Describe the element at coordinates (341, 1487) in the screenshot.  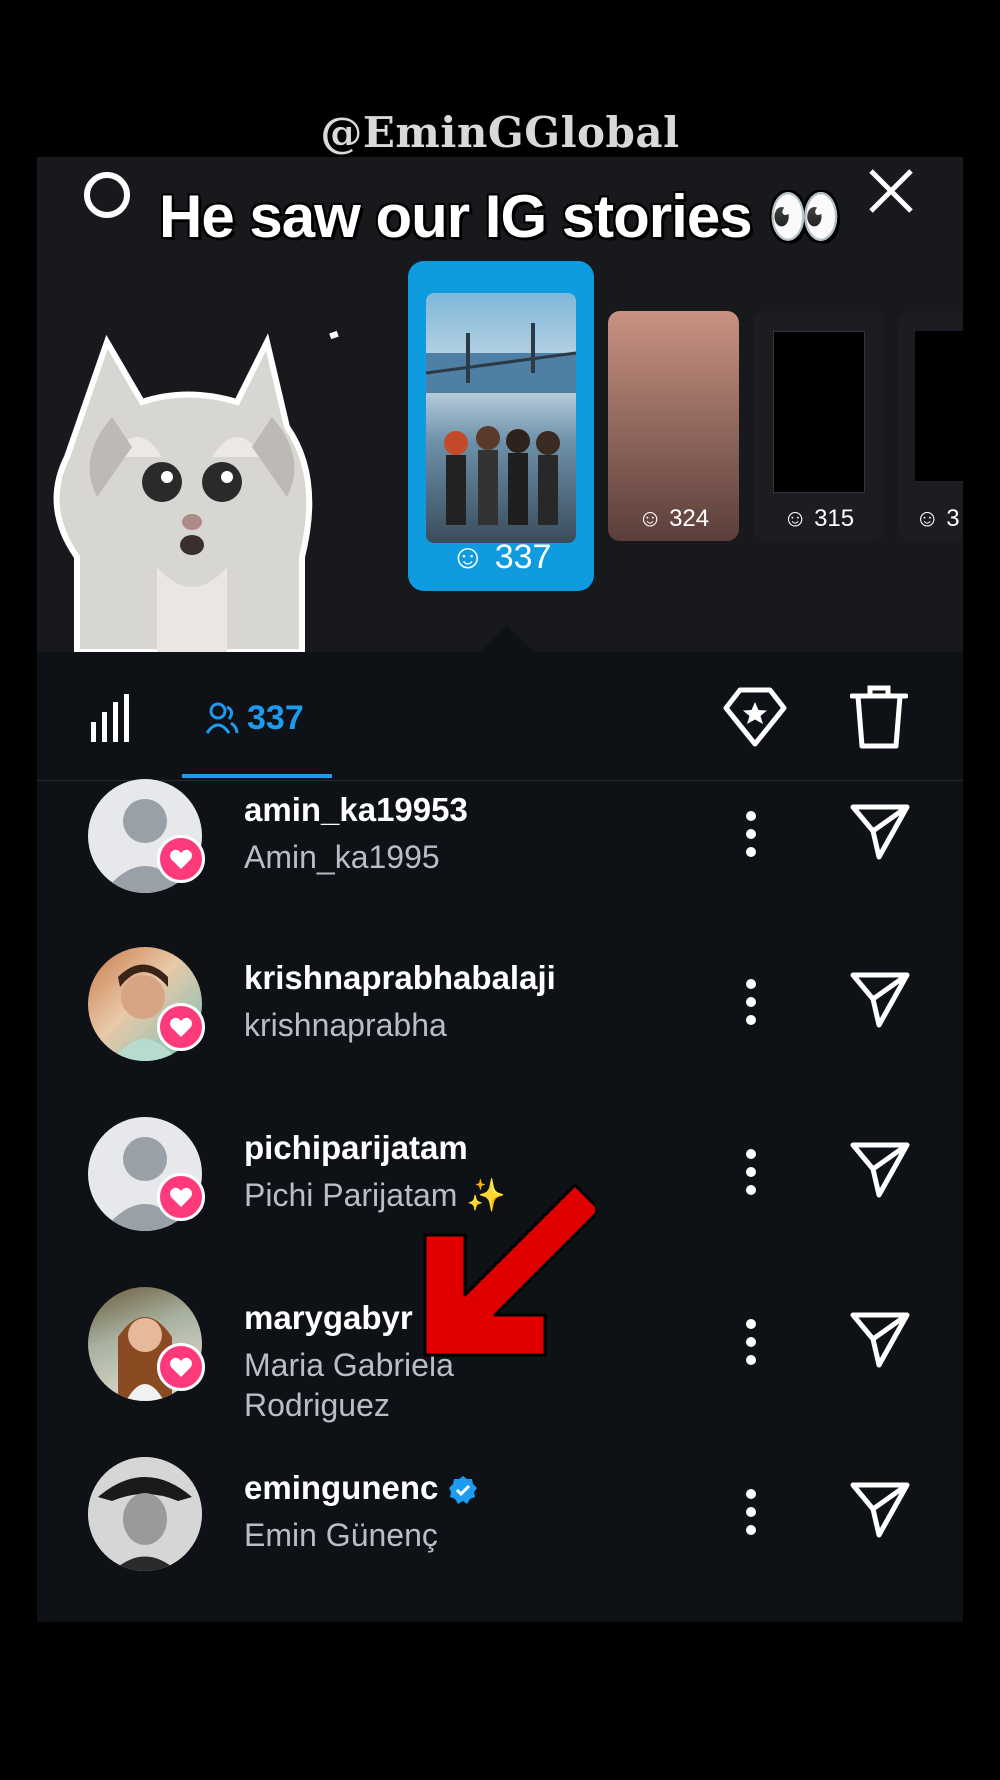
I see `viewer-username: emingunenc` at that location.